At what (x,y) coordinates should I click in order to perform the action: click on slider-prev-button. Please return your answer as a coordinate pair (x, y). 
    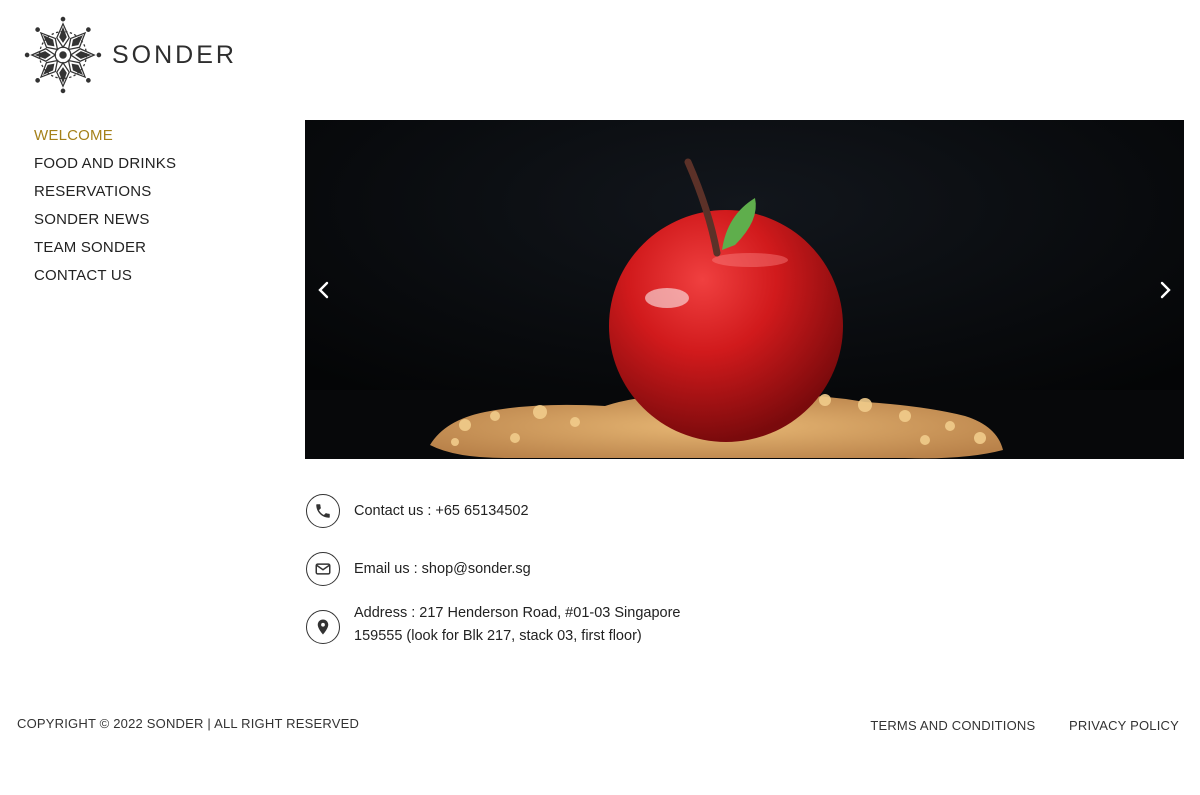
    Looking at the image, I should click on (324, 290).